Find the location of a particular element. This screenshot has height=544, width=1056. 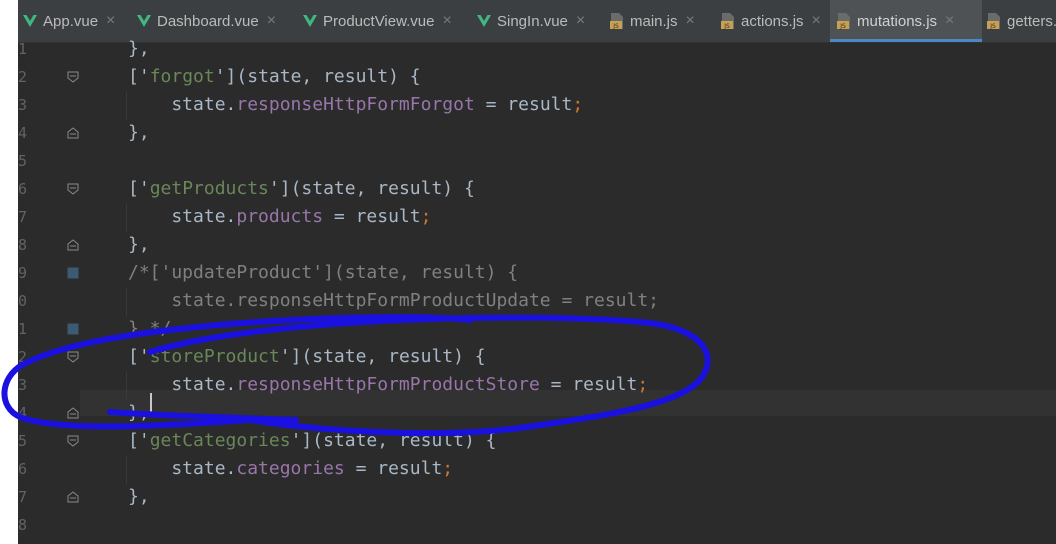

code-line: ['storeProduct'](state, result) { is located at coordinates (307, 357).